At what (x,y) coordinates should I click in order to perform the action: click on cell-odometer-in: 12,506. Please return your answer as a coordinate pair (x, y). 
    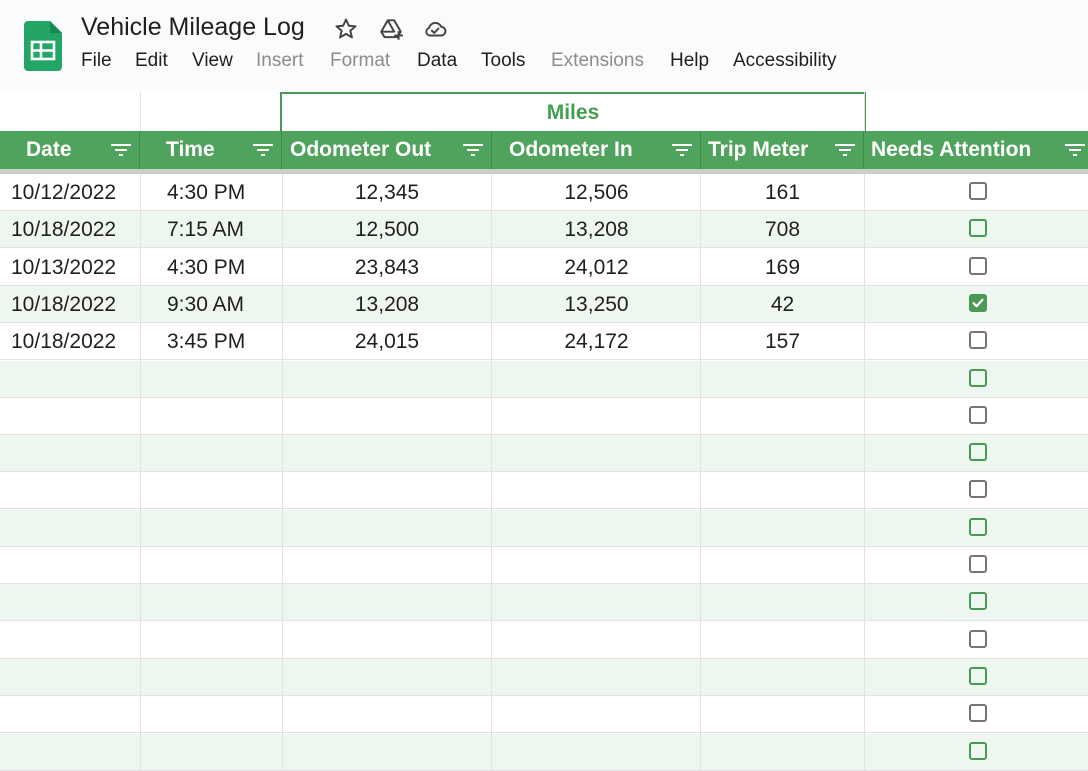
    Looking at the image, I should click on (596, 192).